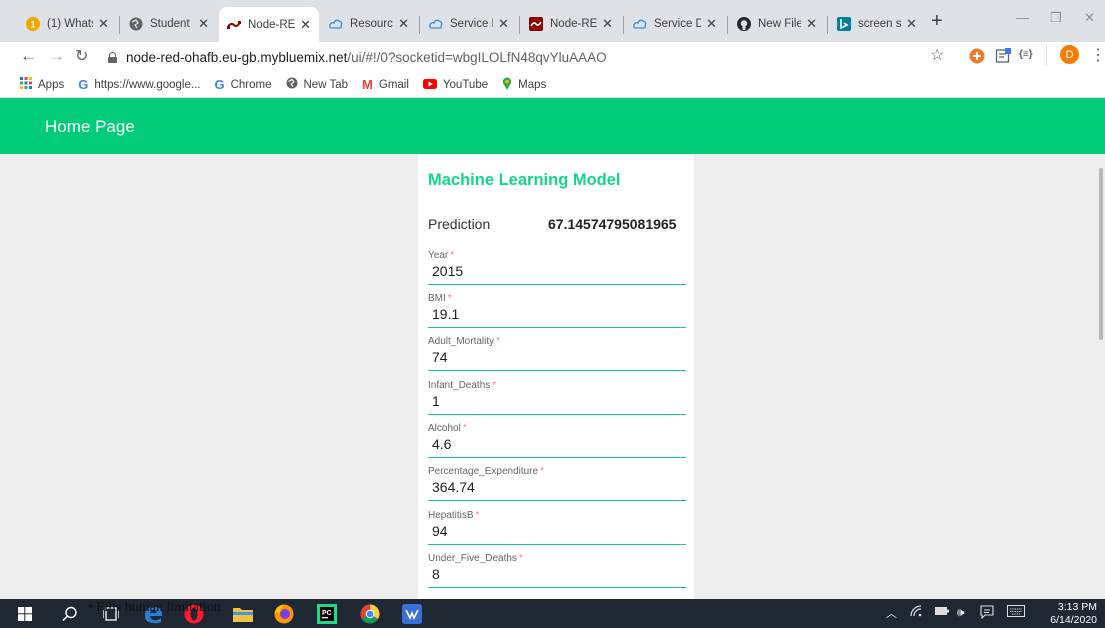 Image resolution: width=1105 pixels, height=628 pixels. I want to click on windows-start-icon, so click(25, 613).